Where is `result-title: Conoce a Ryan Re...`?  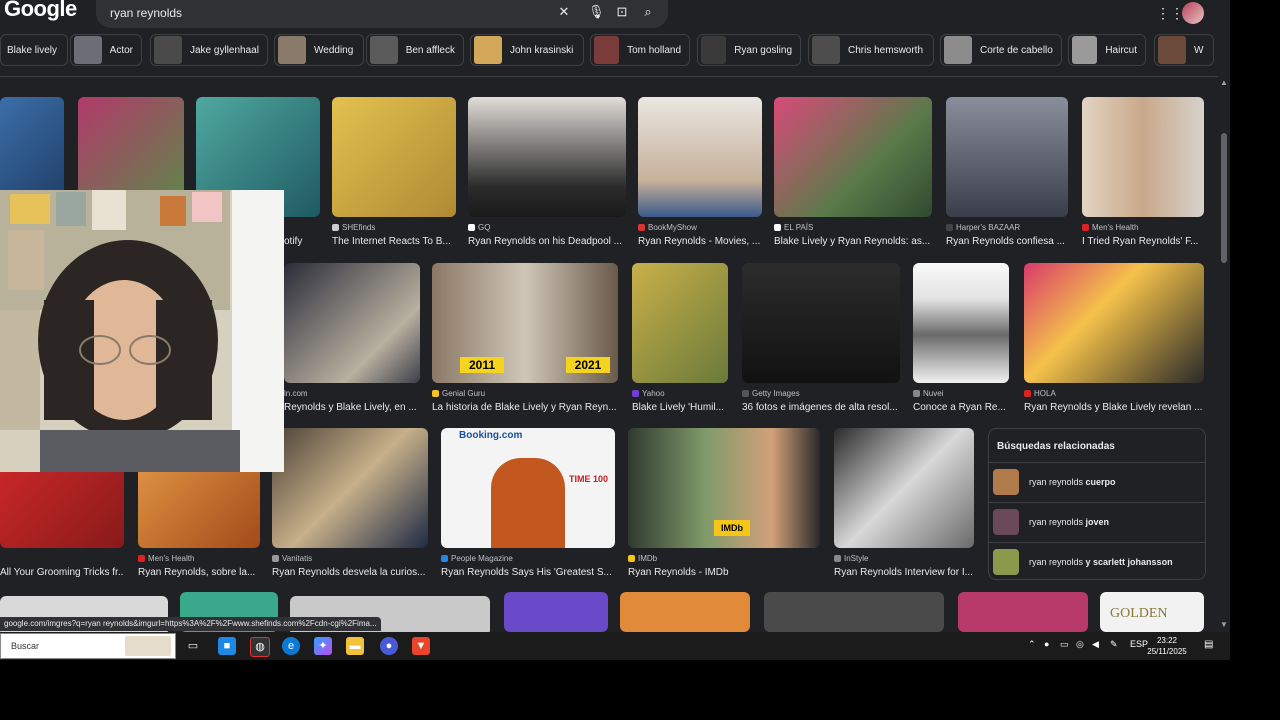 result-title: Conoce a Ryan Re... is located at coordinates (961, 407).